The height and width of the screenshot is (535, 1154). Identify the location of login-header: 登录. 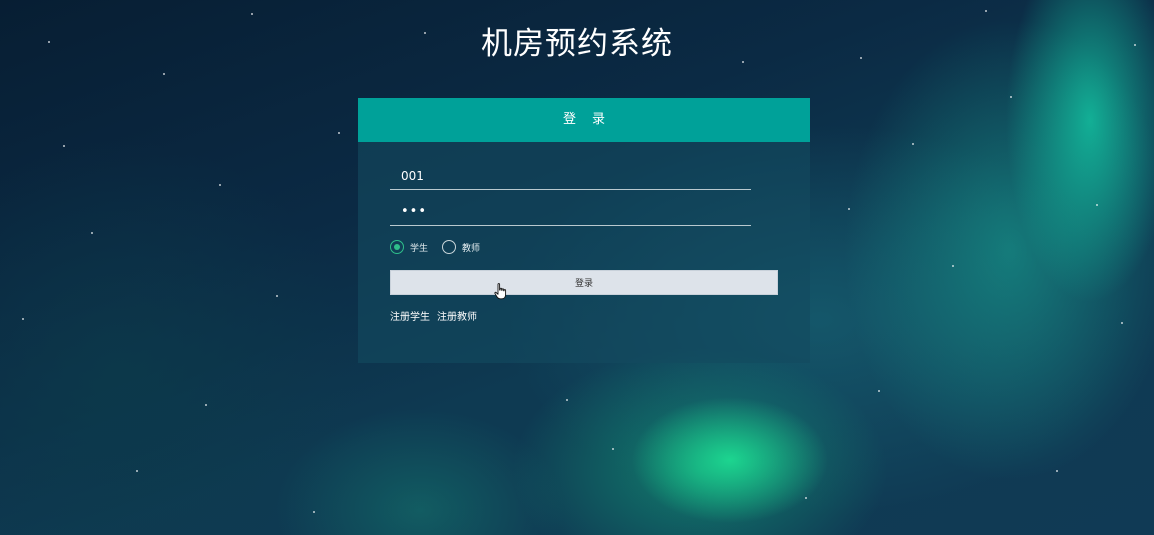
(584, 120).